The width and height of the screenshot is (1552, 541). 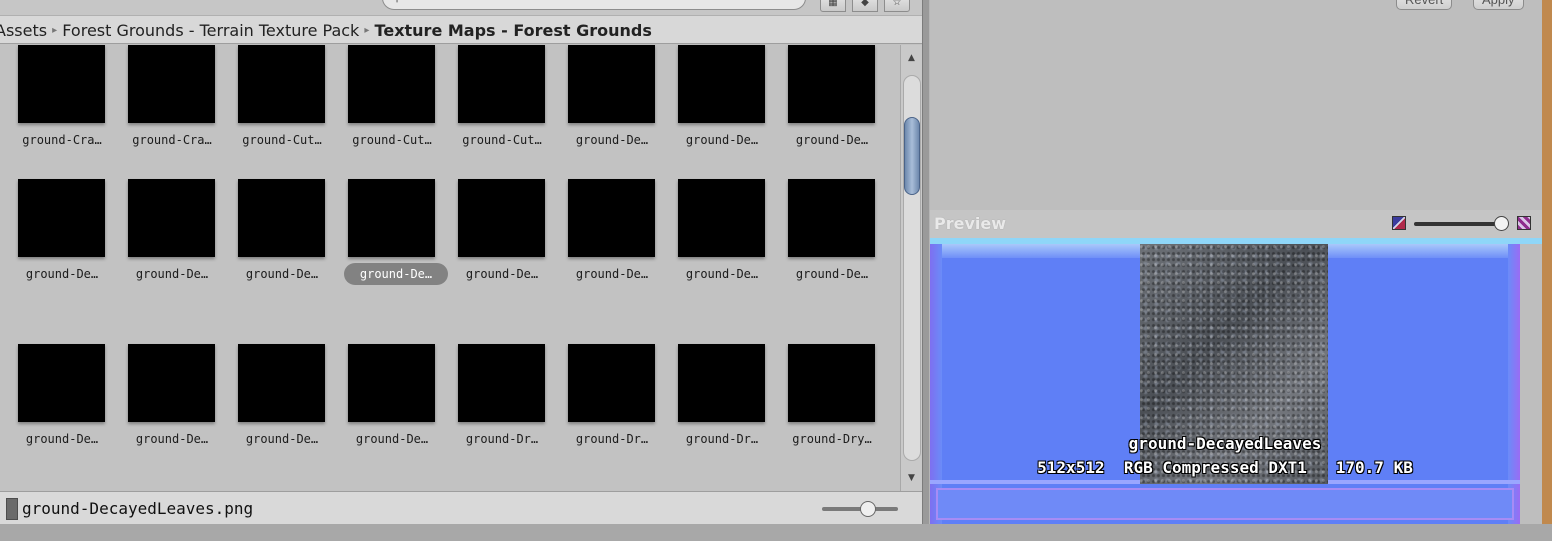 What do you see at coordinates (1225, 443) in the screenshot?
I see `preview-asset-name: ground-DecayedLeaves` at bounding box center [1225, 443].